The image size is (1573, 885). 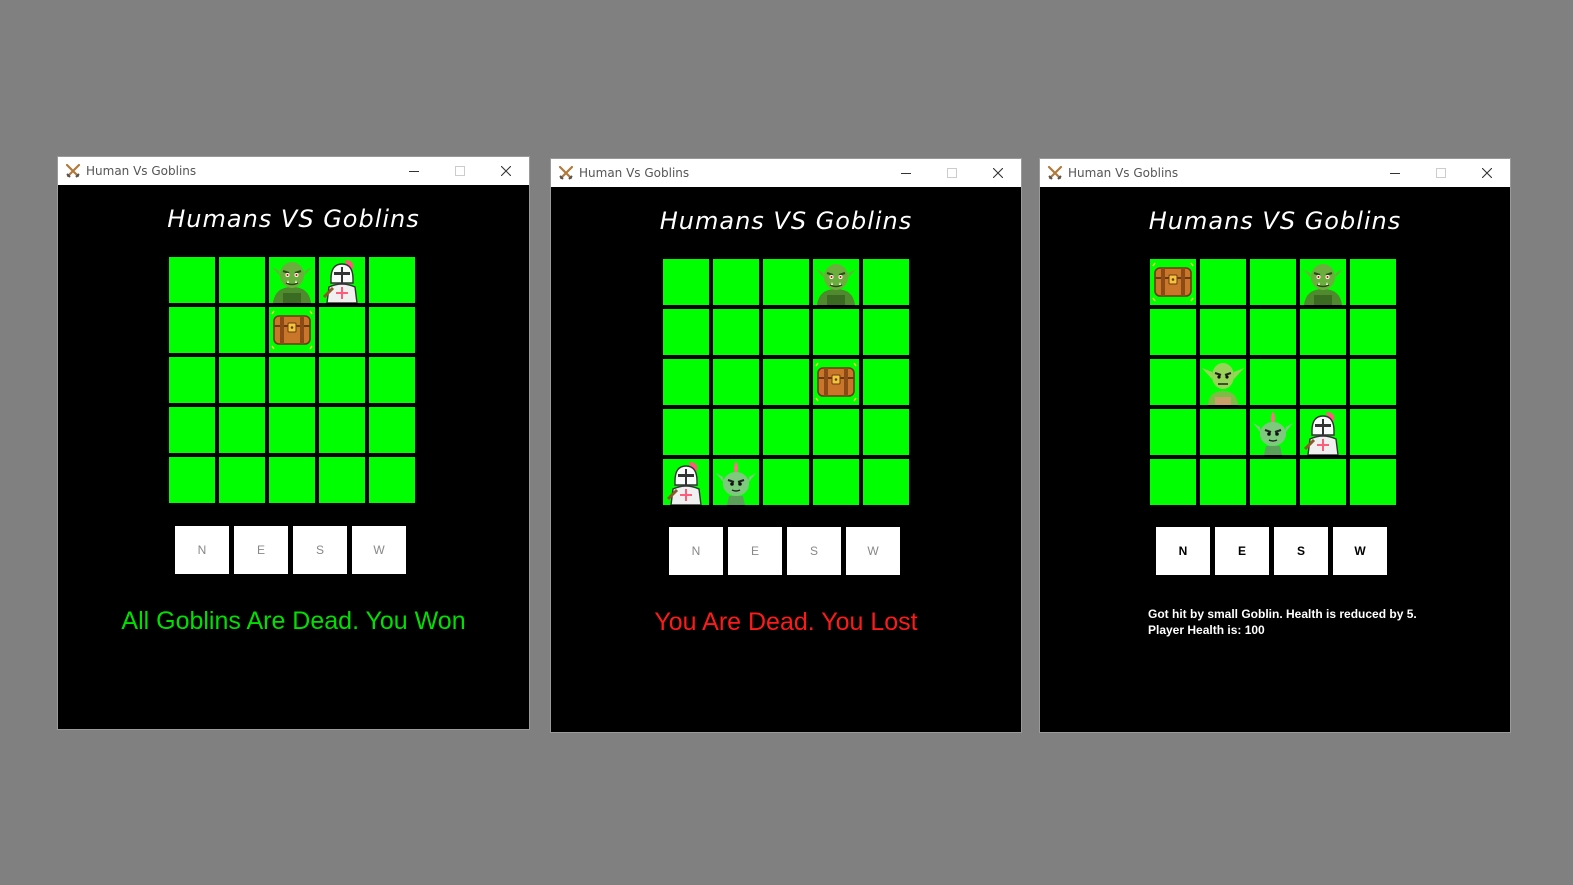 What do you see at coordinates (1055, 172) in the screenshot?
I see `crossed-swords-icon` at bounding box center [1055, 172].